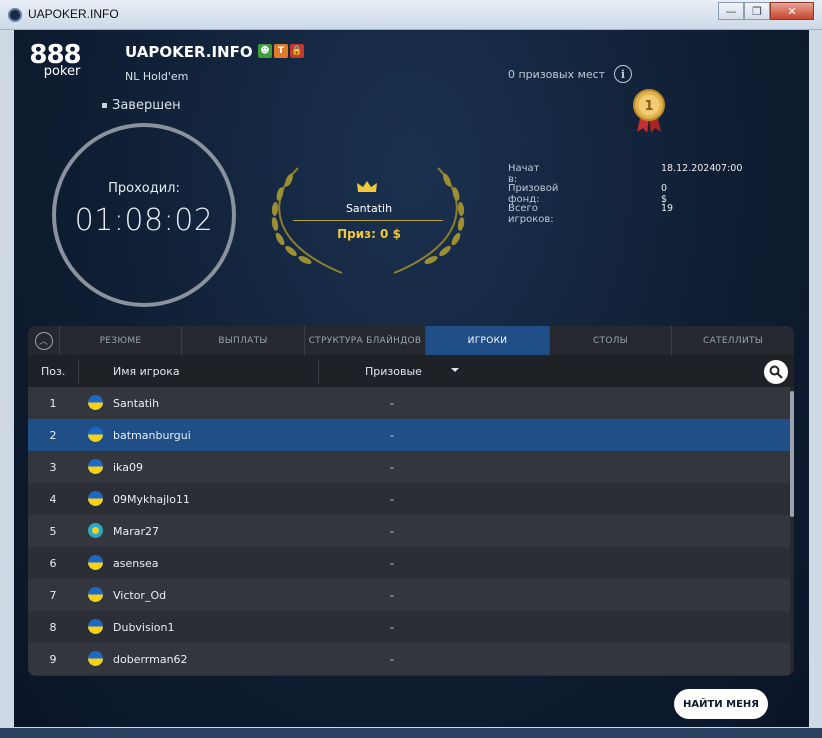 This screenshot has height=738, width=822. What do you see at coordinates (151, 499) in the screenshot?
I see `row-name: 09Mykhajlo11` at bounding box center [151, 499].